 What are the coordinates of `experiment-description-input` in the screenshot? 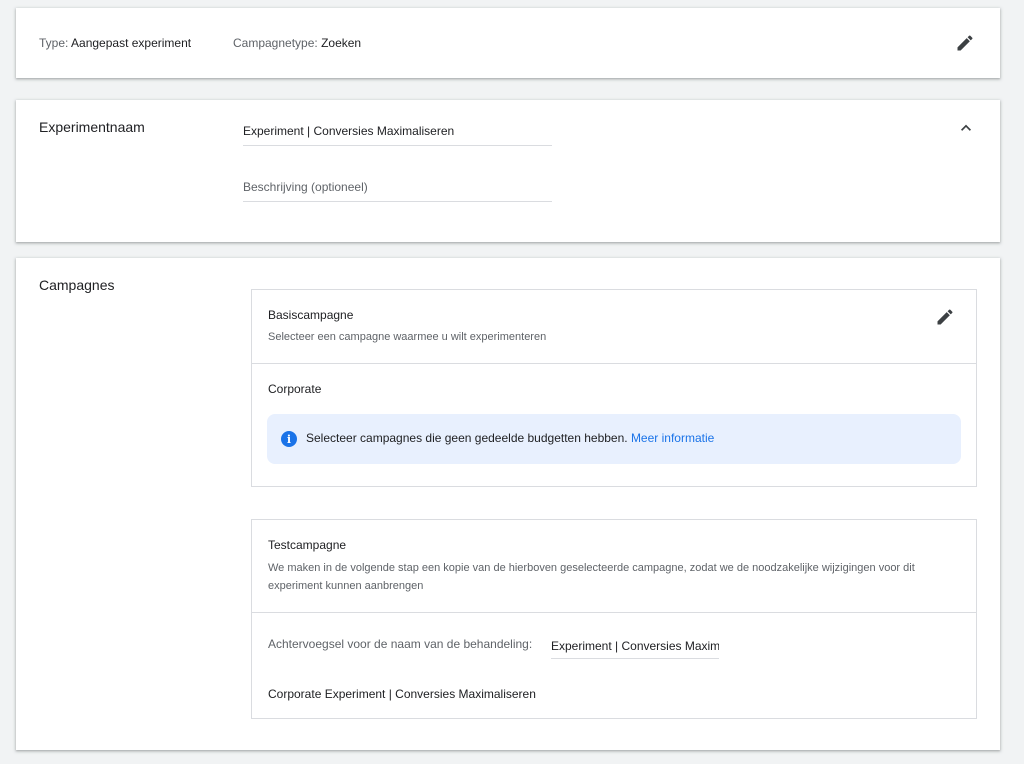 It's located at (397, 187).